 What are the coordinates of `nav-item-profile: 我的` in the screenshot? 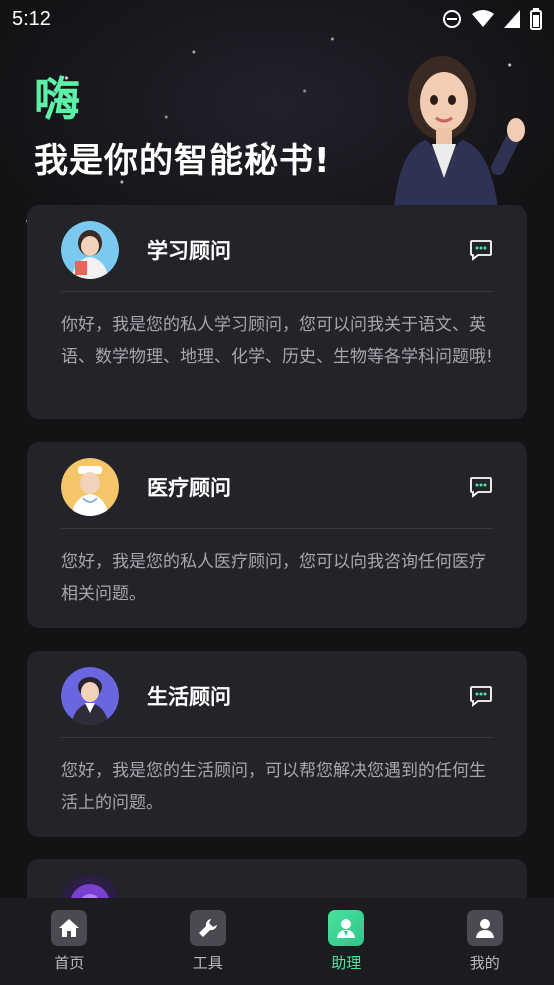 It's located at (485, 941).